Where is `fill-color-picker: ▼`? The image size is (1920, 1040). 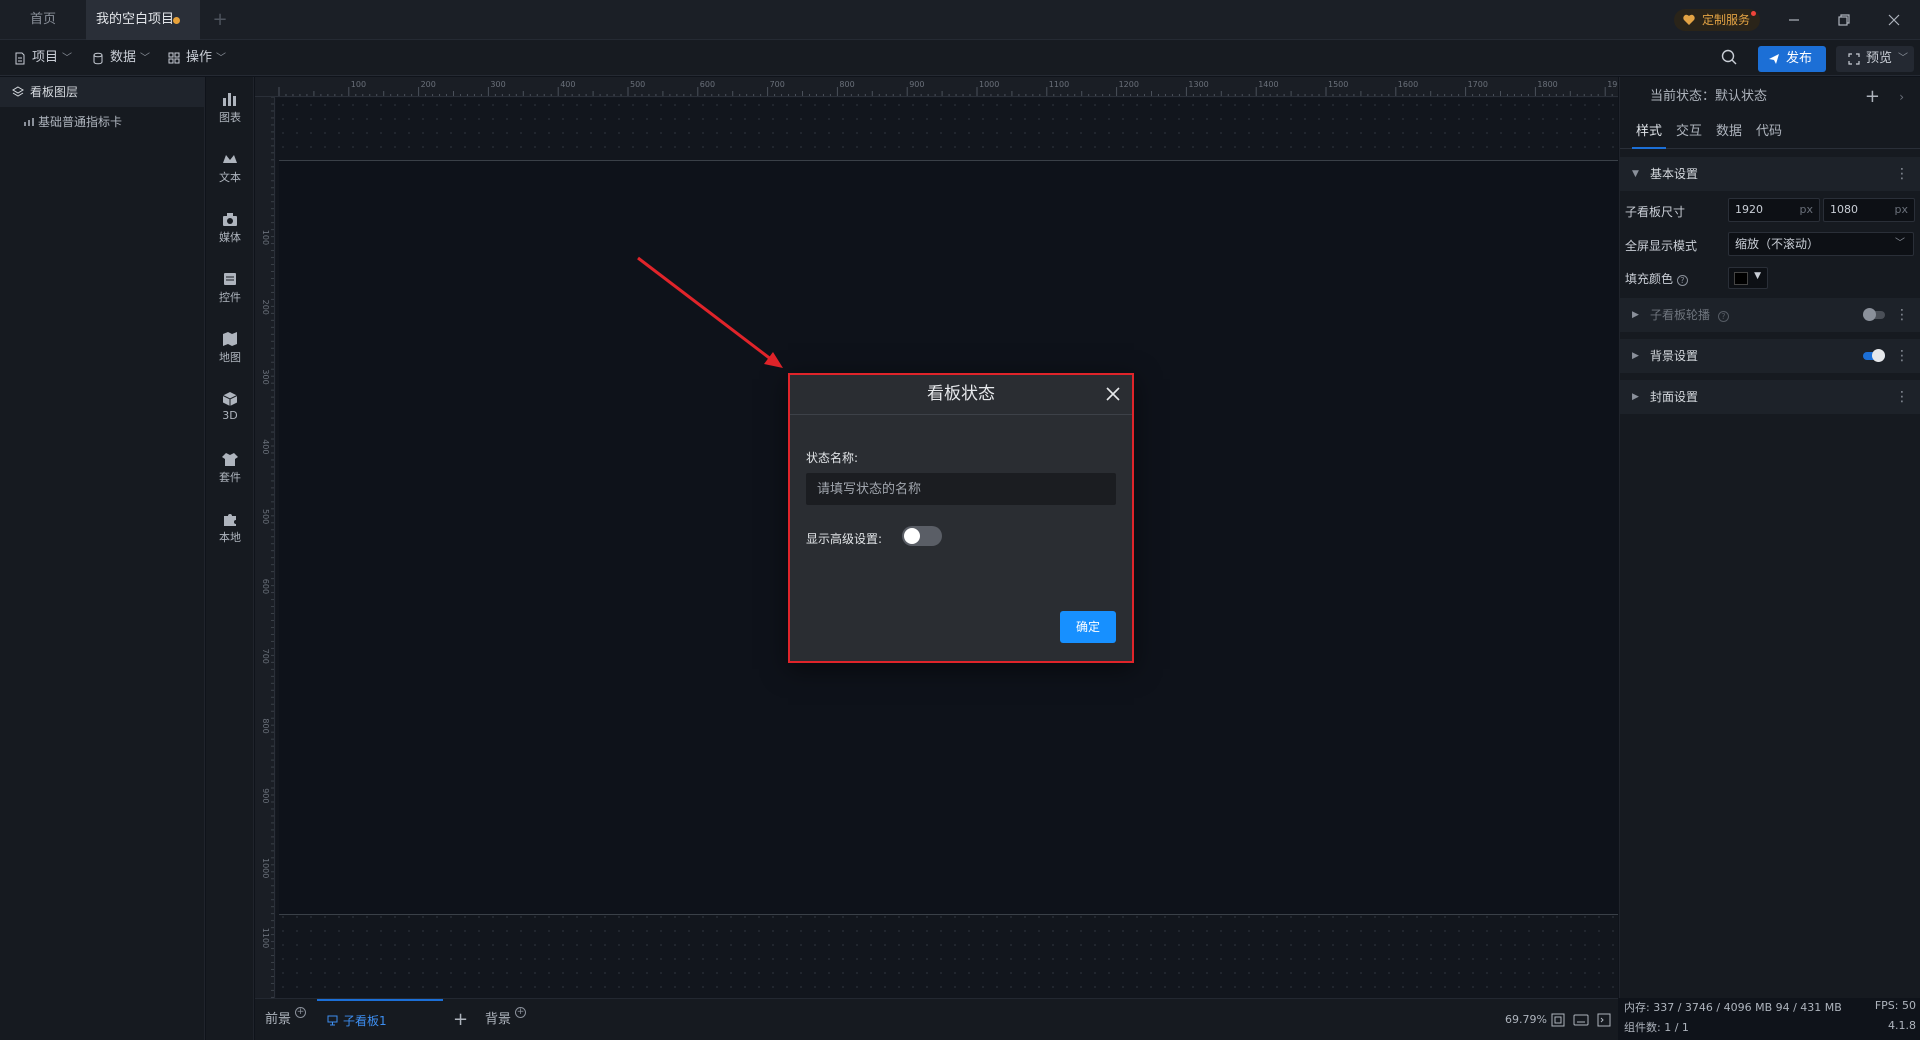 fill-color-picker: ▼ is located at coordinates (1748, 278).